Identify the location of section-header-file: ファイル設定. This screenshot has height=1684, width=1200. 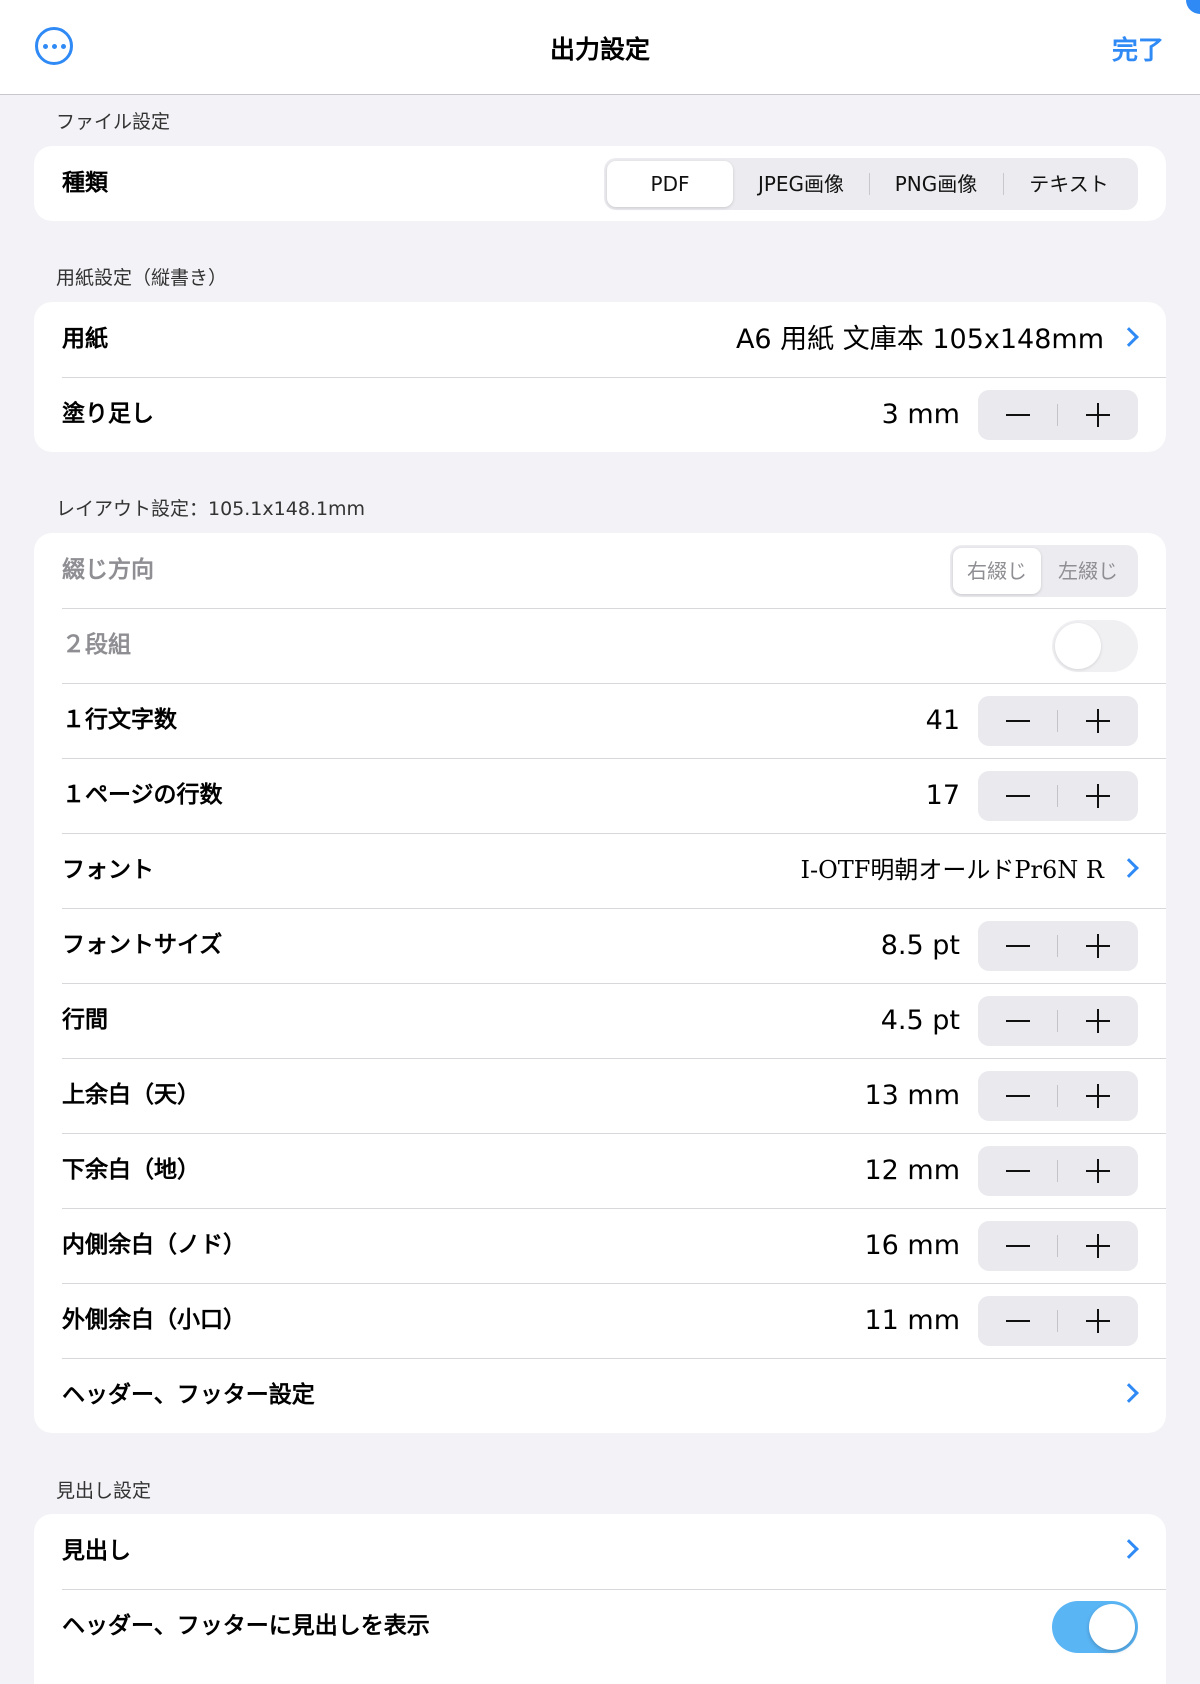
(113, 122).